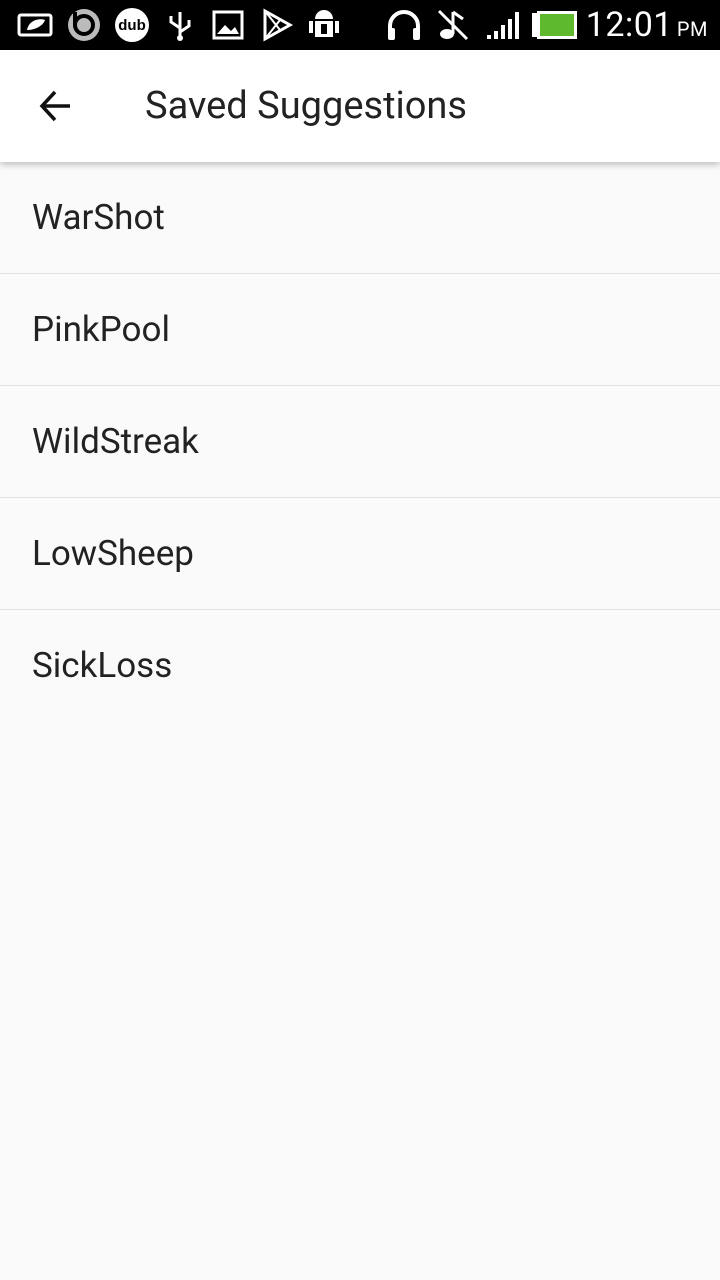  What do you see at coordinates (180, 25) in the screenshot?
I see `usb-icon` at bounding box center [180, 25].